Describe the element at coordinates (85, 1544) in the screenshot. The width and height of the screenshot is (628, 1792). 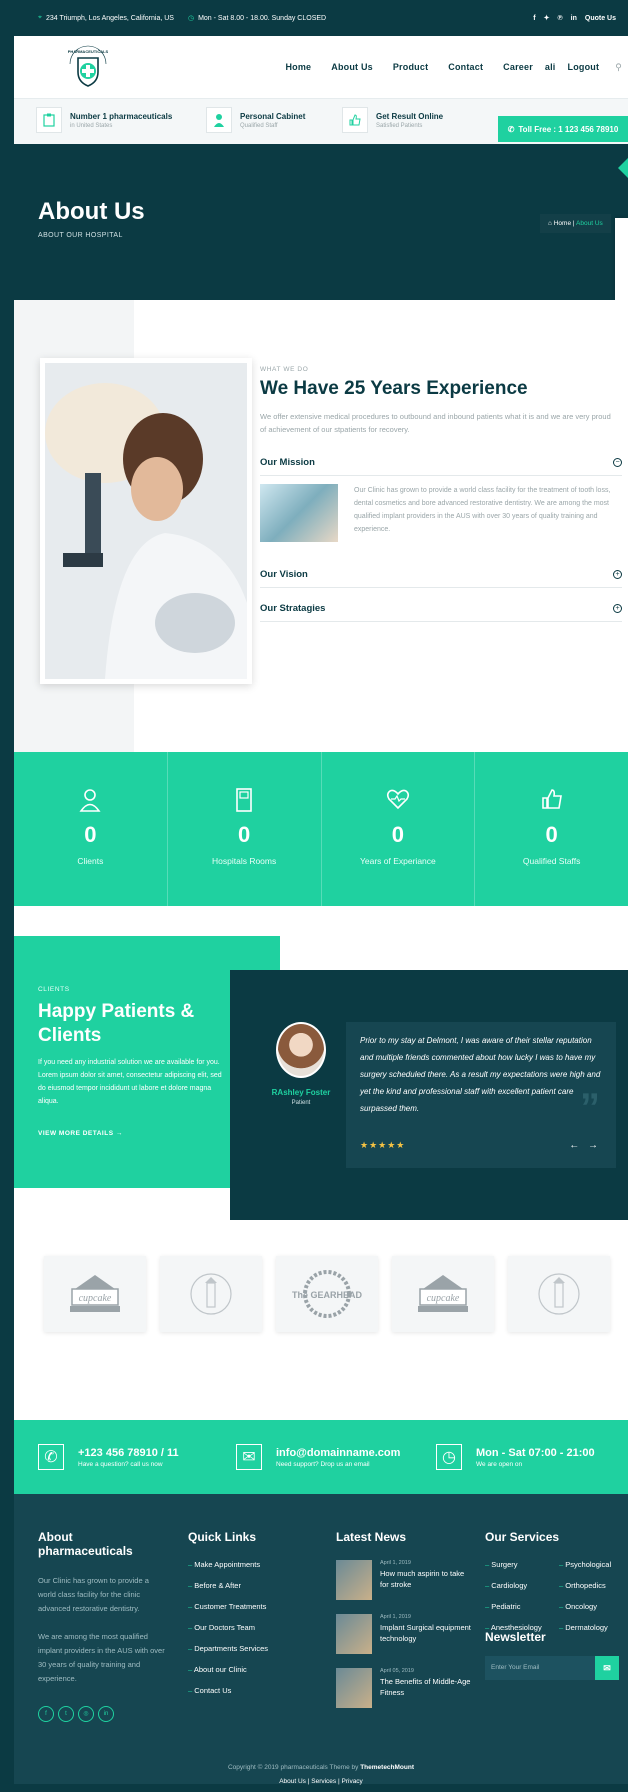
I see `footer-heading: About pharmaceuticals` at that location.